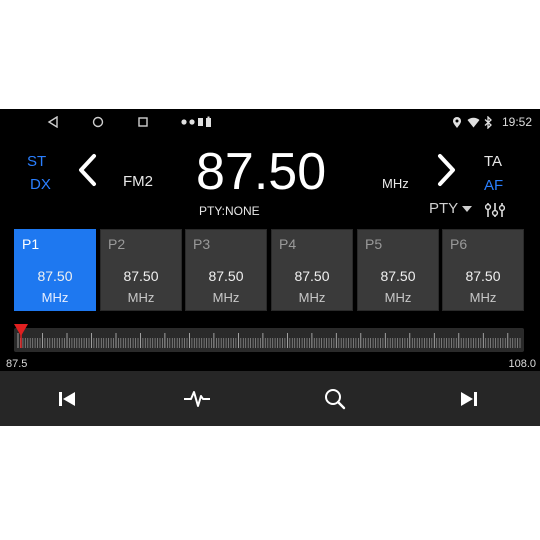 The width and height of the screenshot is (540, 540). Describe the element at coordinates (229, 211) in the screenshot. I see `pty-status: PTY:NONE` at that location.